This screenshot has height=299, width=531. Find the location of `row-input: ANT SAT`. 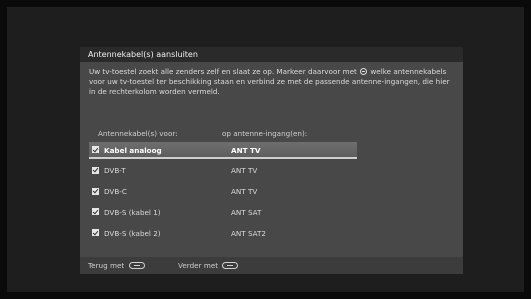

row-input: ANT SAT is located at coordinates (246, 212).